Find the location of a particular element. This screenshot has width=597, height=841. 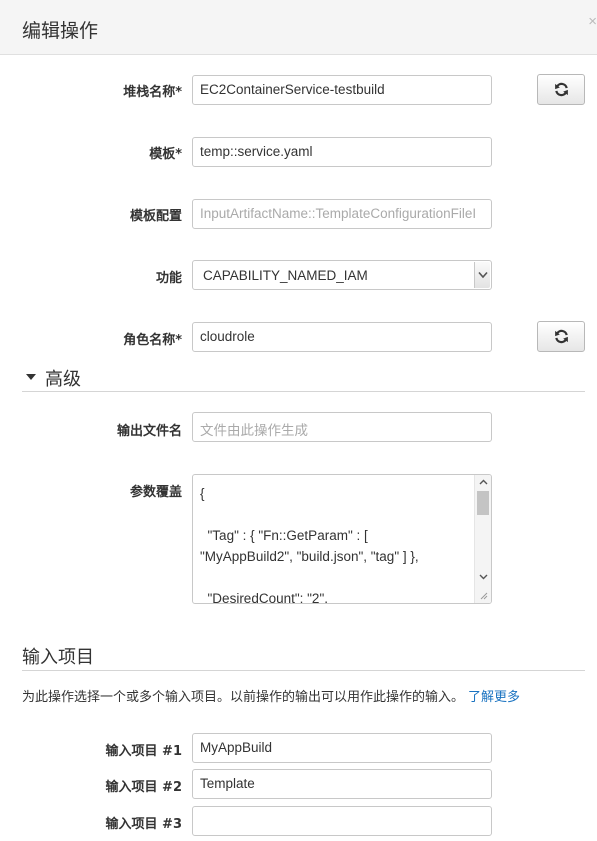

capabilities-value: CAPABILITY_NAMED_IAM is located at coordinates (285, 275).